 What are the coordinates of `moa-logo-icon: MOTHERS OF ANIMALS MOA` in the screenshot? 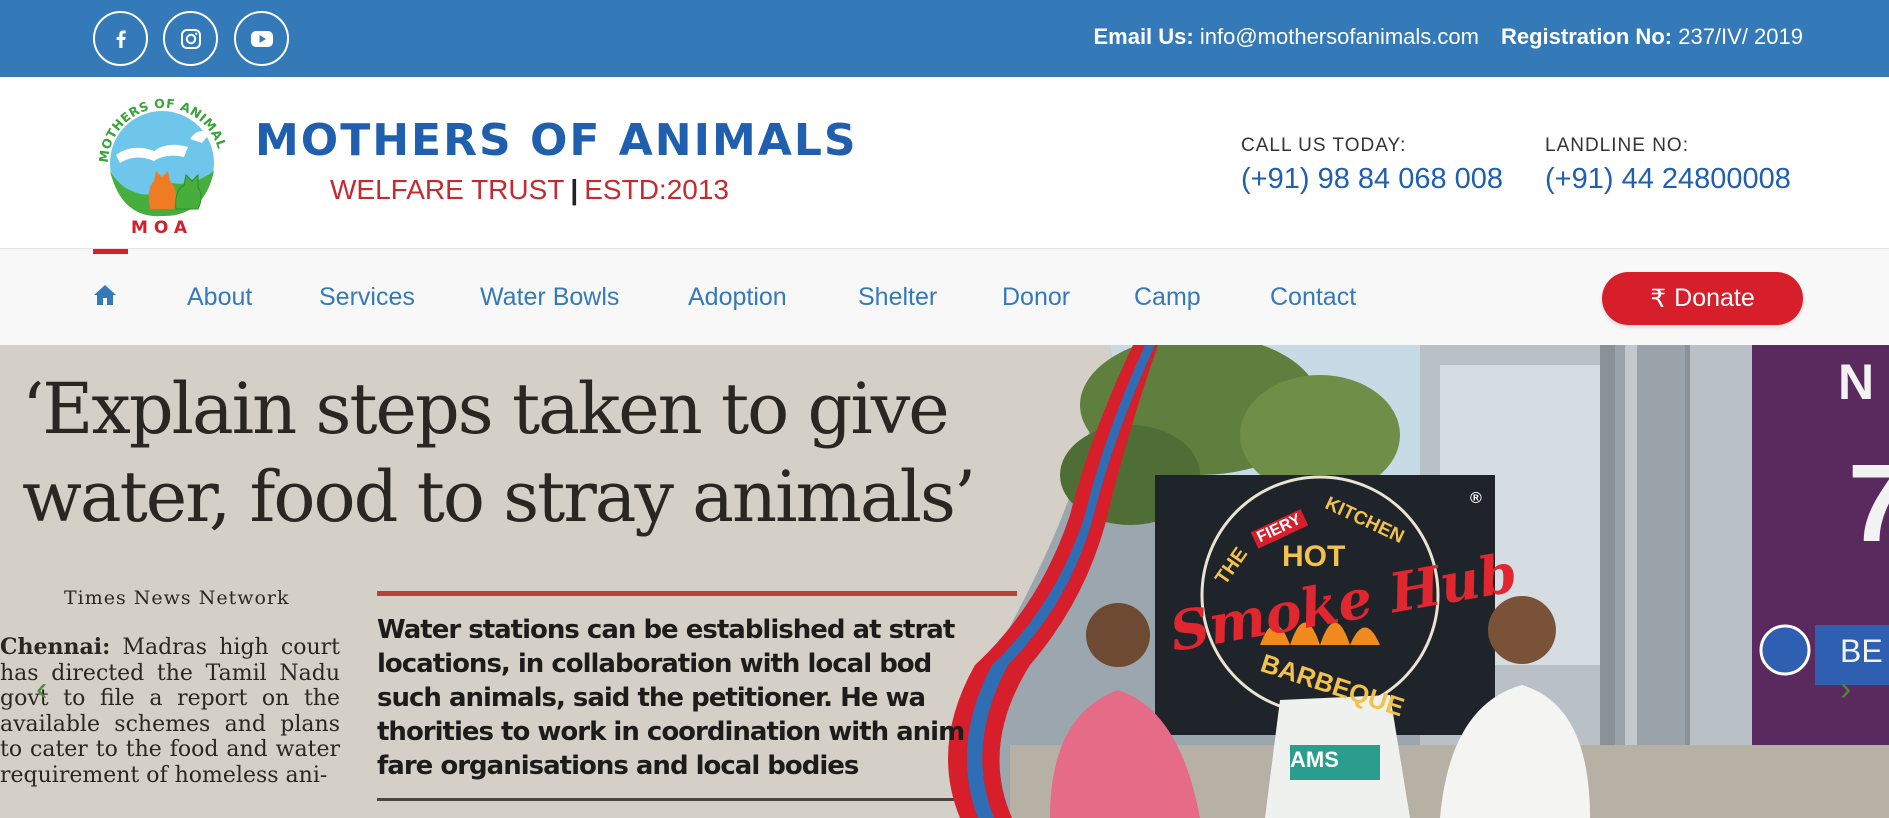 It's located at (158, 158).